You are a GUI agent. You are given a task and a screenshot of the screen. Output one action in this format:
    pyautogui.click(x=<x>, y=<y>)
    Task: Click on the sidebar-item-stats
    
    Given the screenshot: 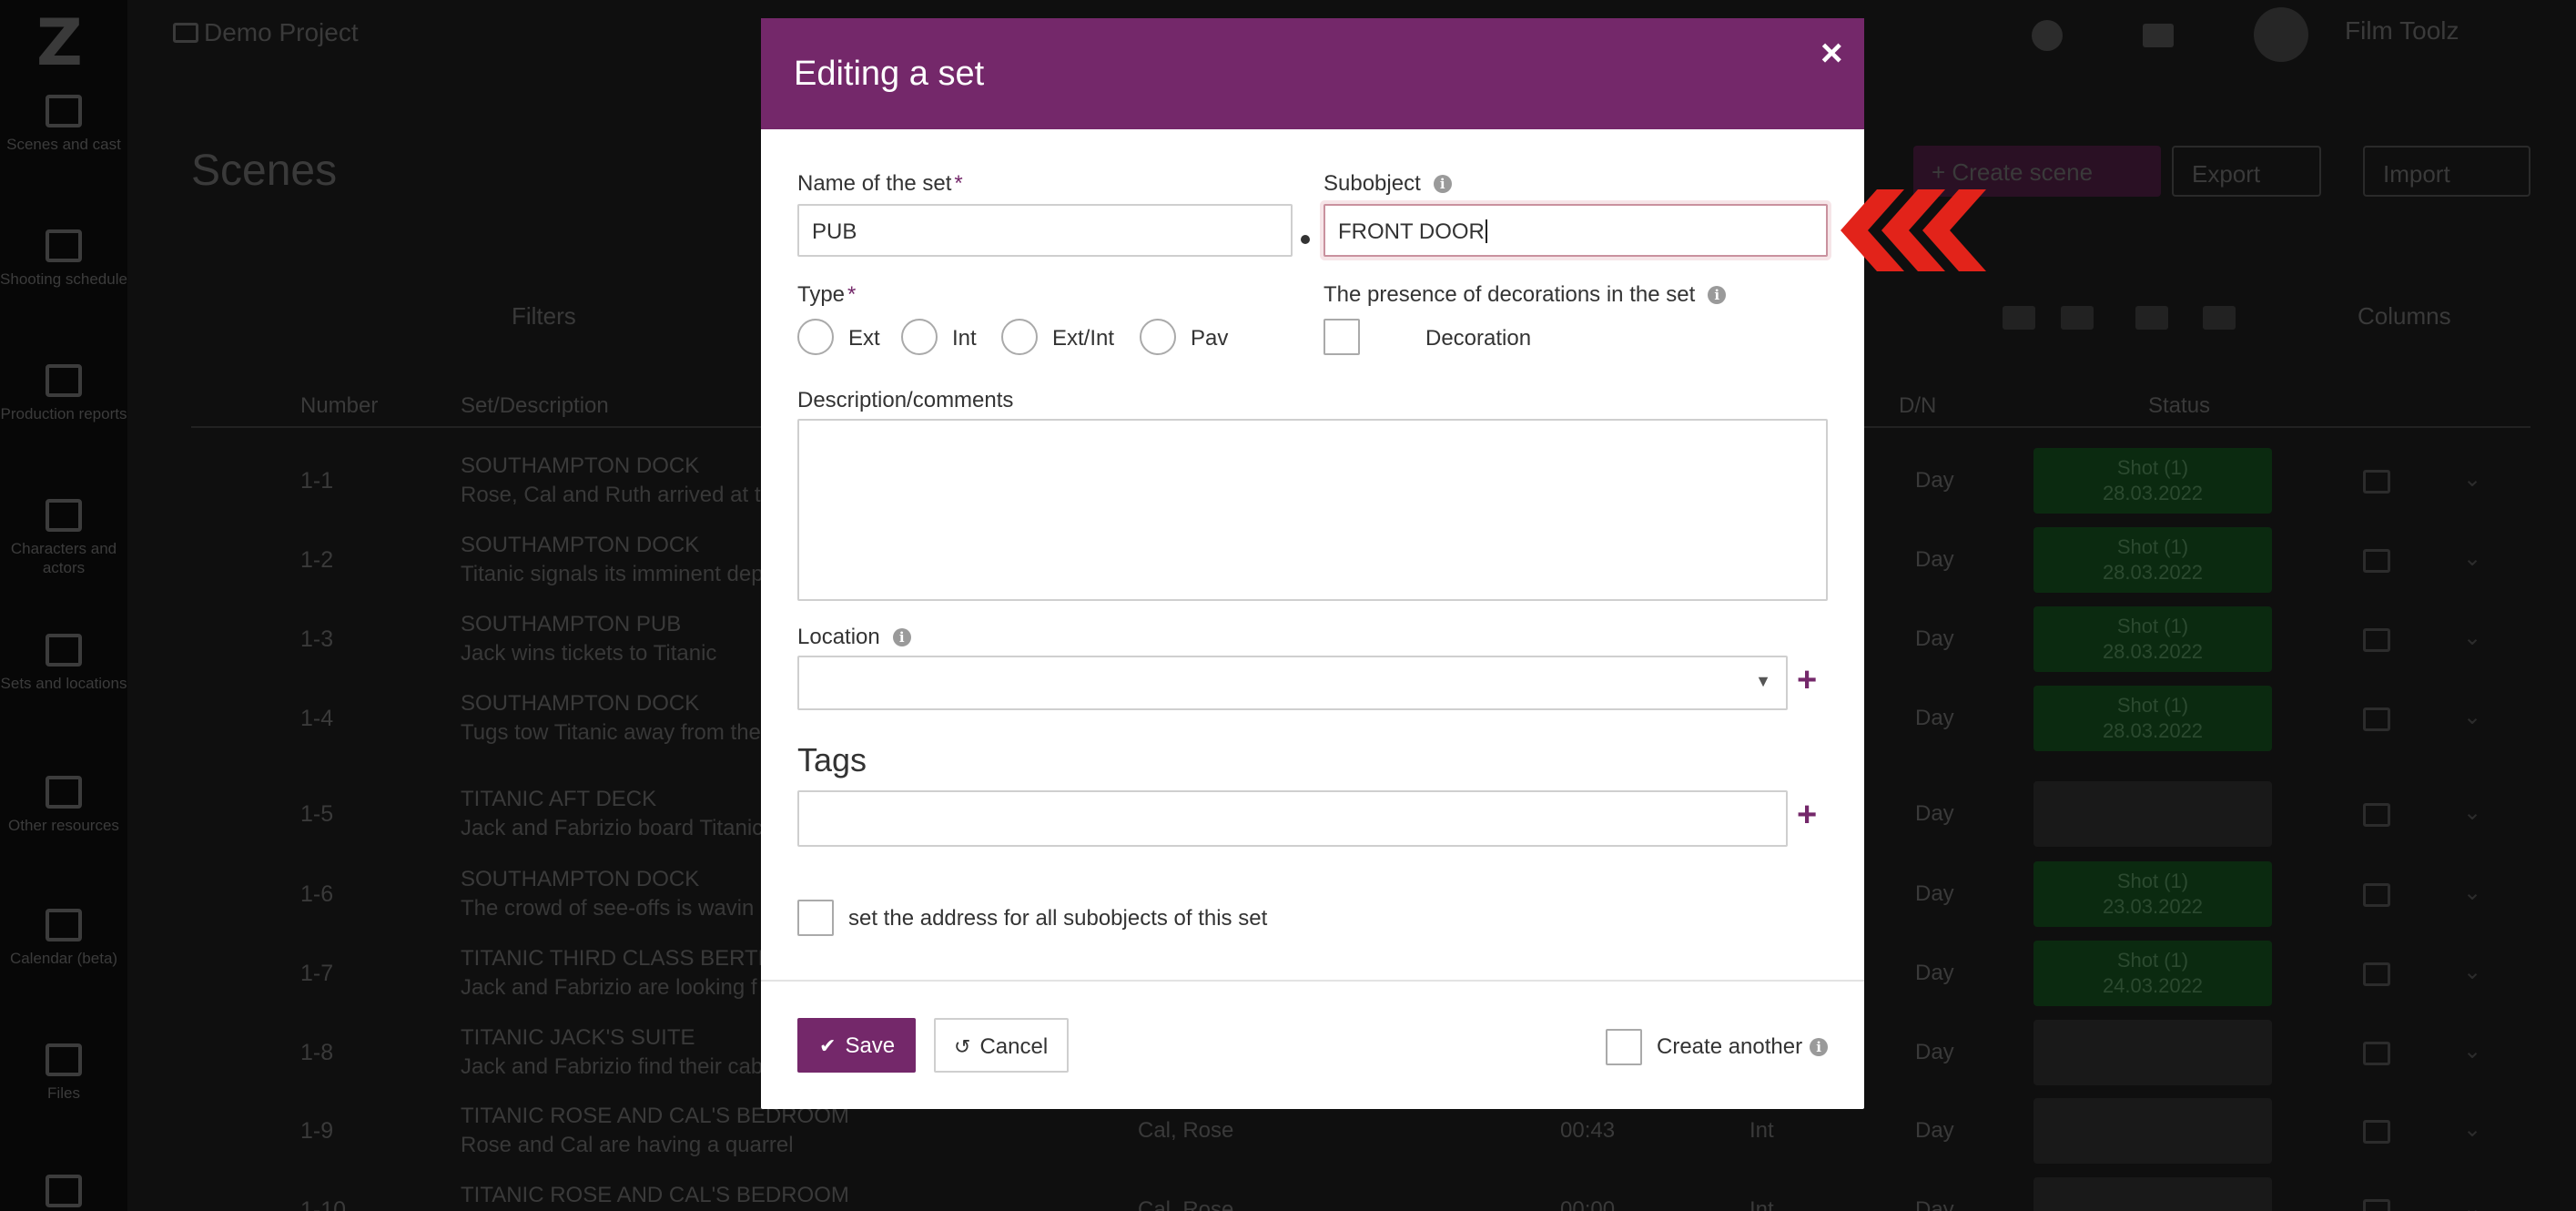 What is the action you would take?
    pyautogui.click(x=63, y=1193)
    